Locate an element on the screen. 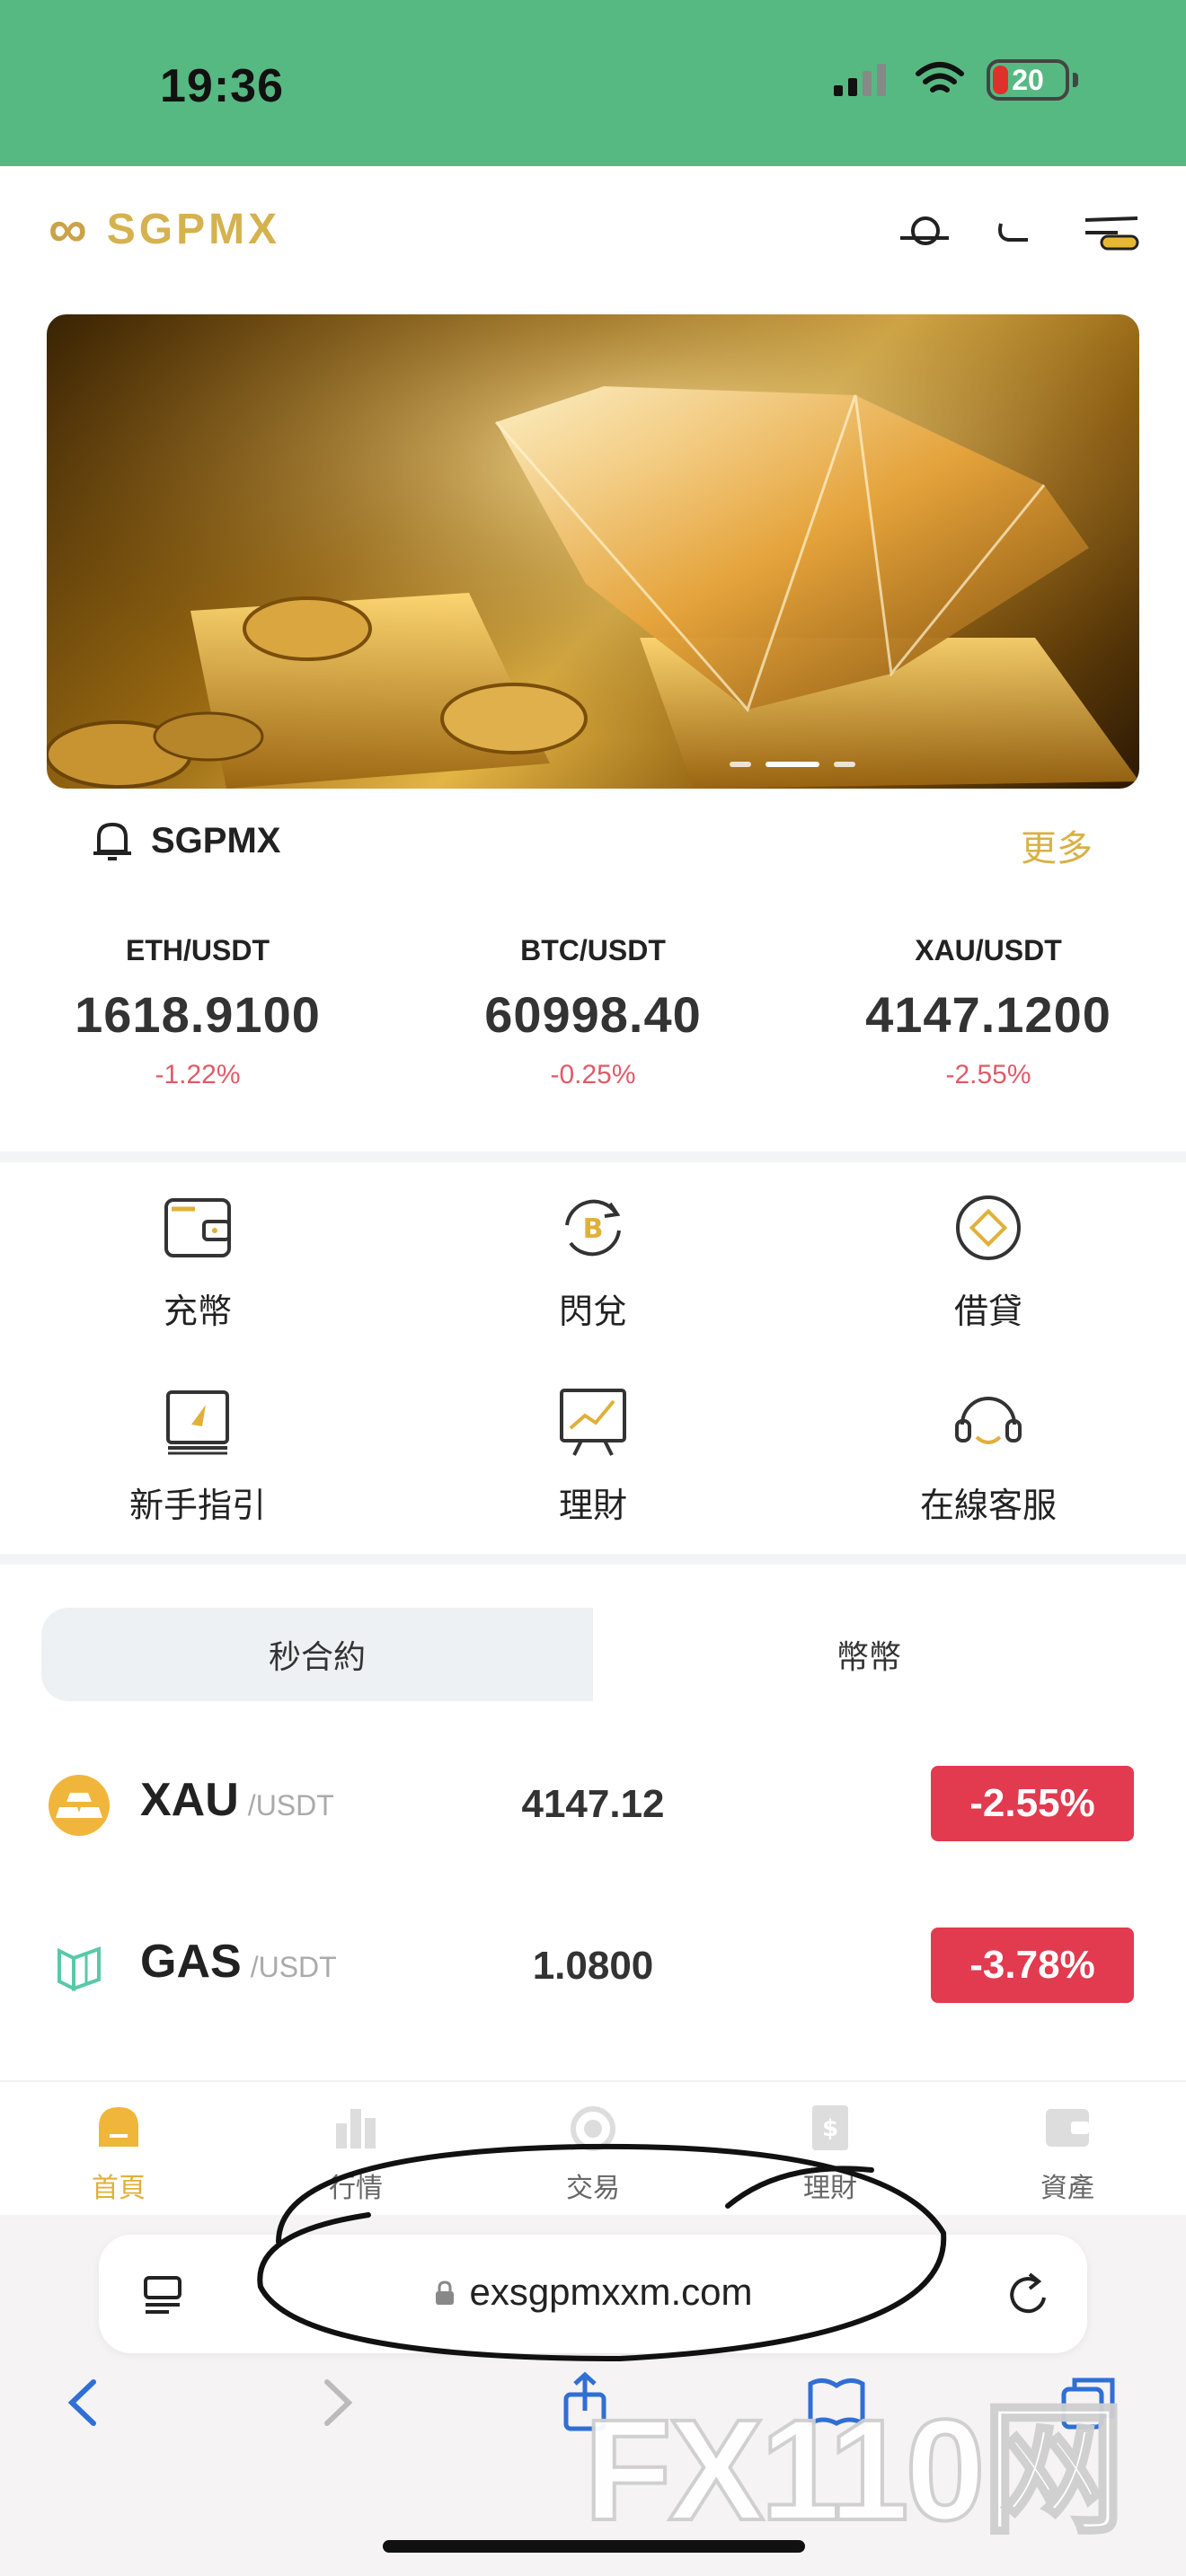 This screenshot has height=2576, width=1186. search-icon is located at coordinates (924, 233).